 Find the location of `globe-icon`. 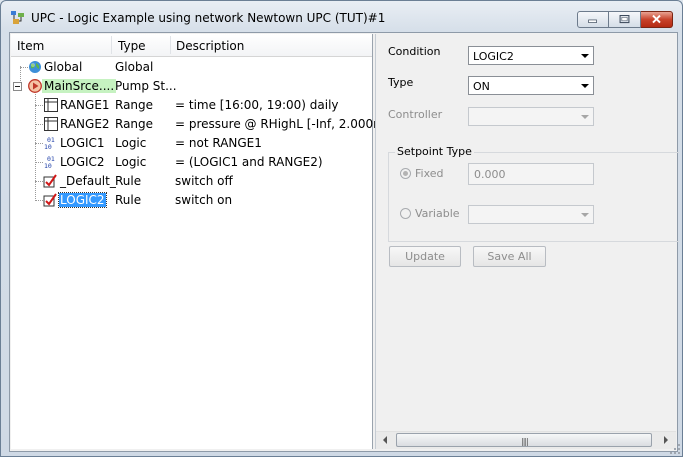

globe-icon is located at coordinates (35, 67).